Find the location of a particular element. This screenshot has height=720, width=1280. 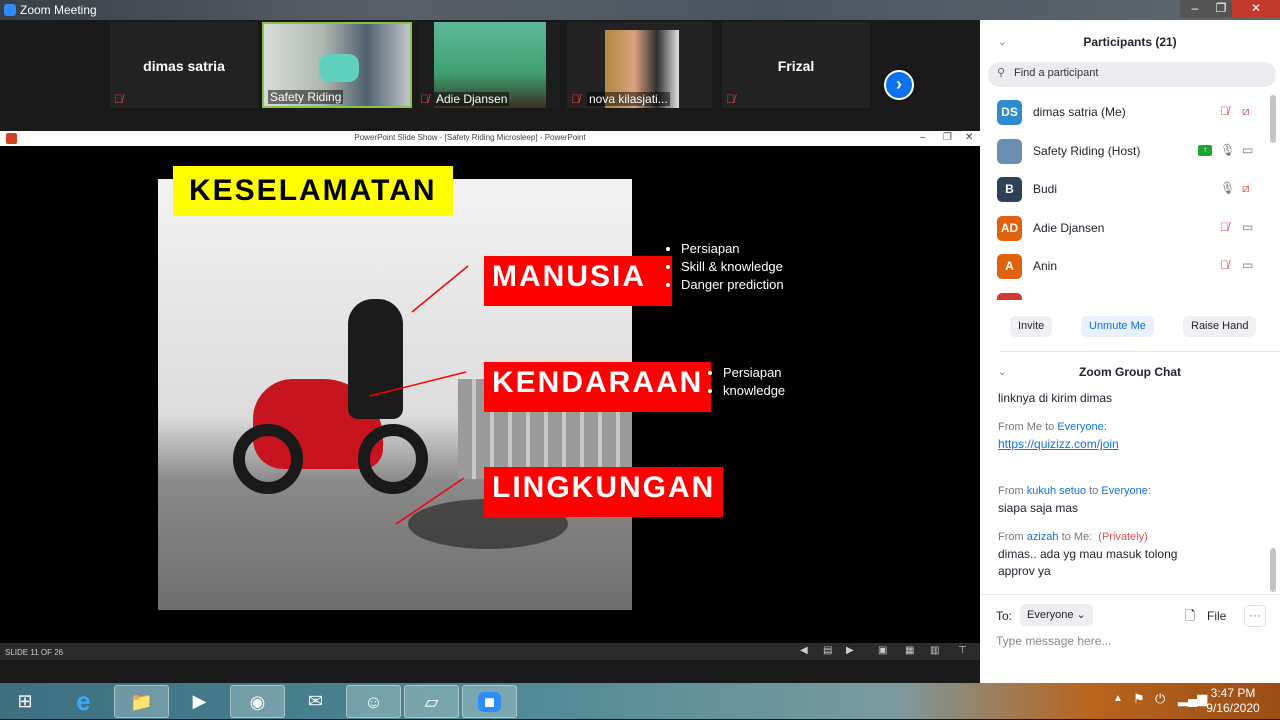

ppt-close-button: ✕ is located at coordinates (969, 137).